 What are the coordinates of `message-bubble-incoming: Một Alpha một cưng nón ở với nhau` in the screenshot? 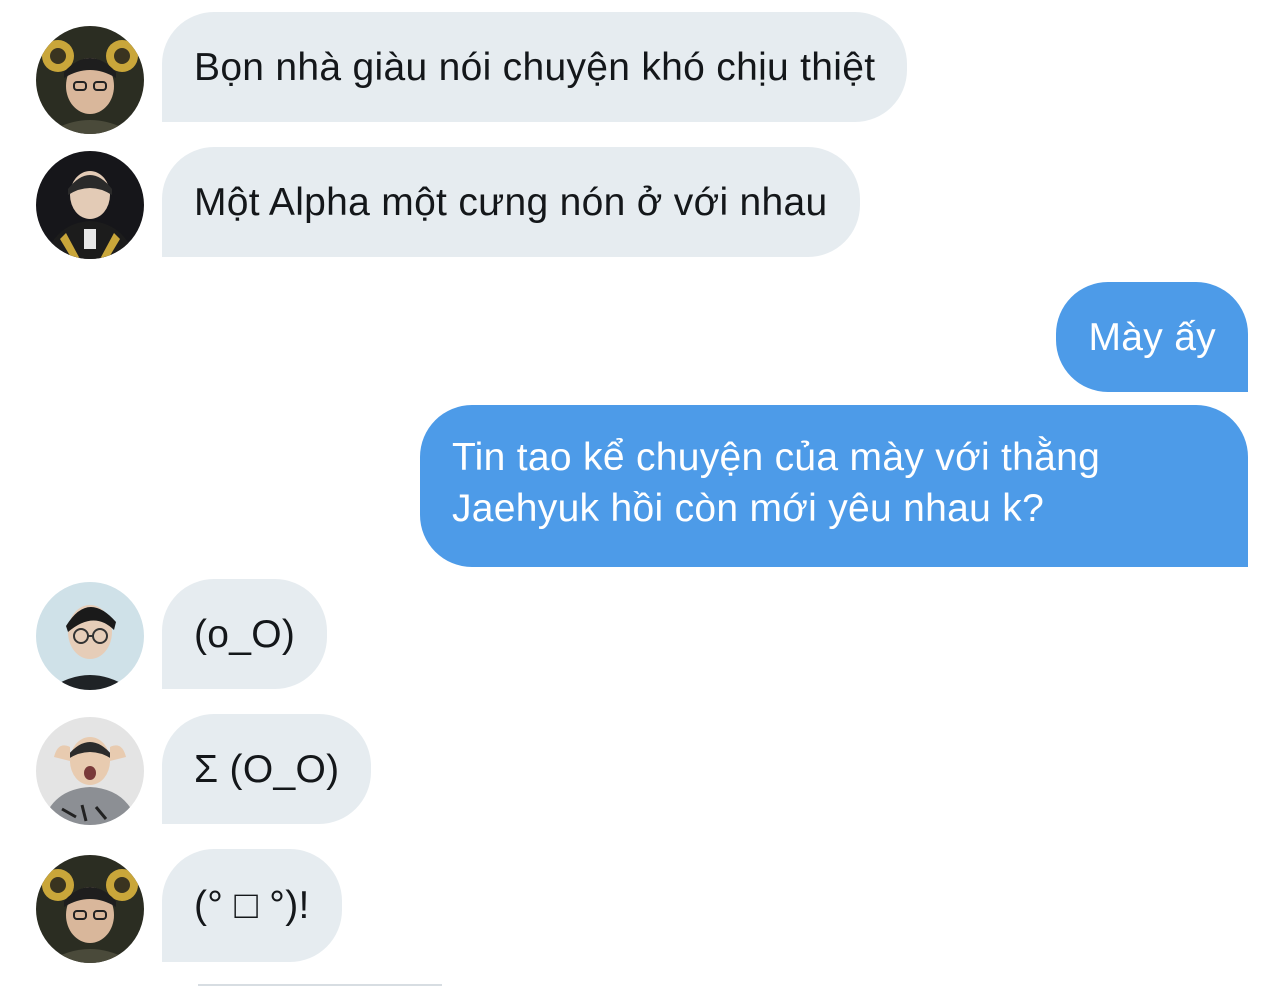 It's located at (511, 202).